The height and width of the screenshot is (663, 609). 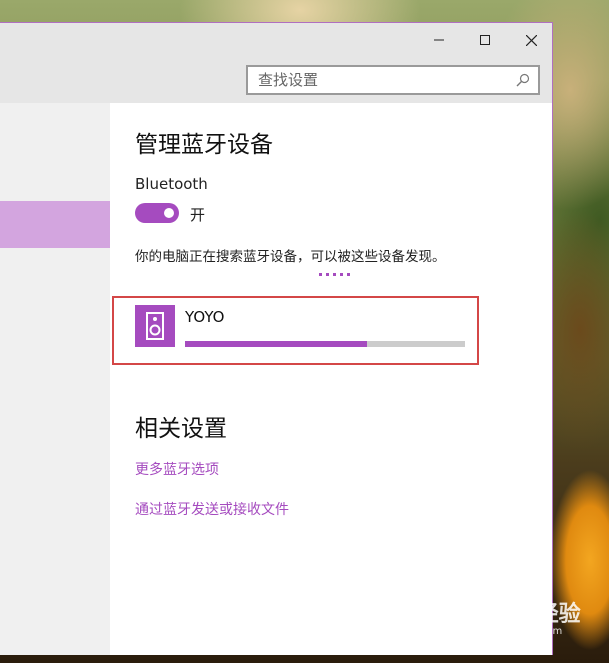 I want to click on device-name: YOYO, so click(x=205, y=317).